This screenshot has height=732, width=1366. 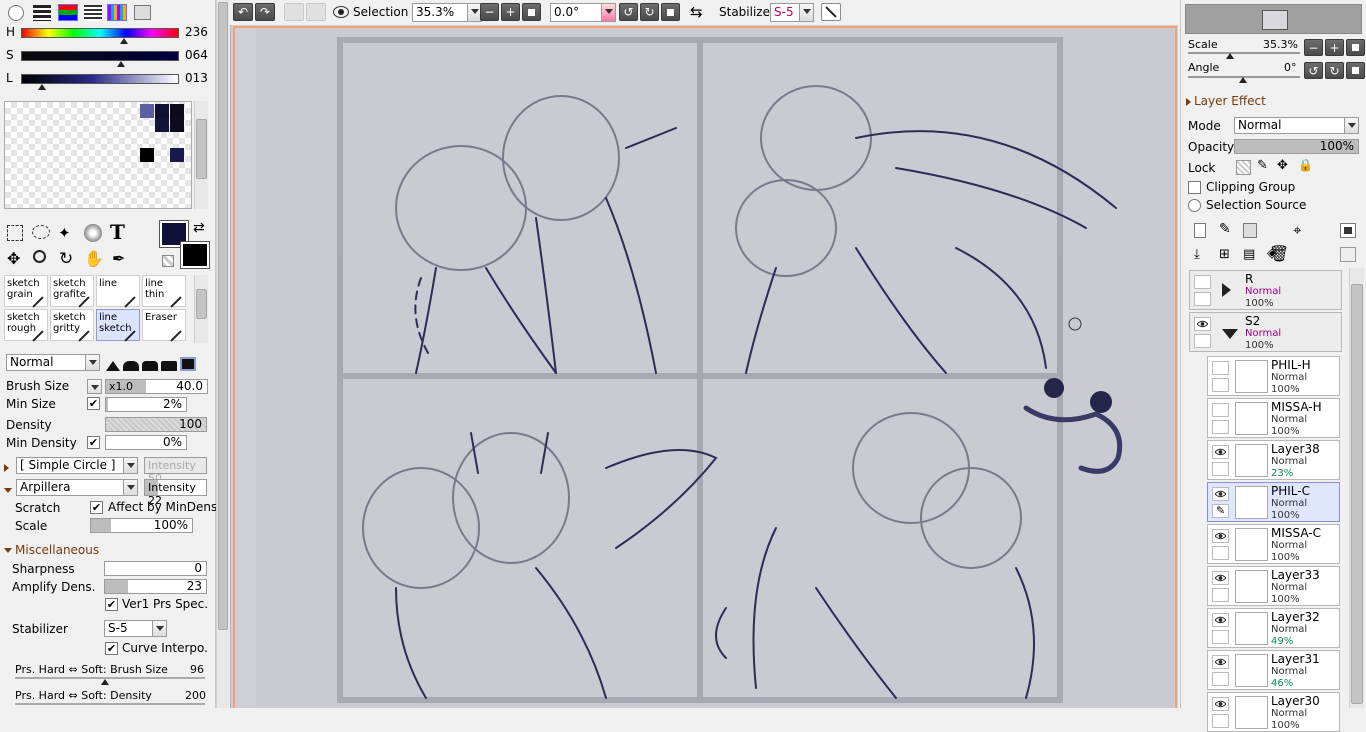 What do you see at coordinates (98, 155) in the screenshot?
I see `swatch-grid` at bounding box center [98, 155].